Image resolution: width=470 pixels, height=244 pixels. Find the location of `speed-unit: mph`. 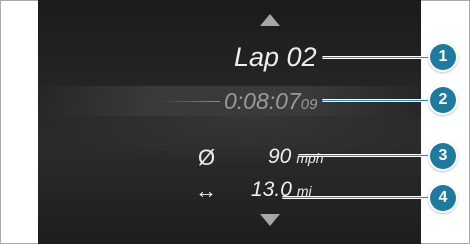

speed-unit: mph is located at coordinates (310, 158).